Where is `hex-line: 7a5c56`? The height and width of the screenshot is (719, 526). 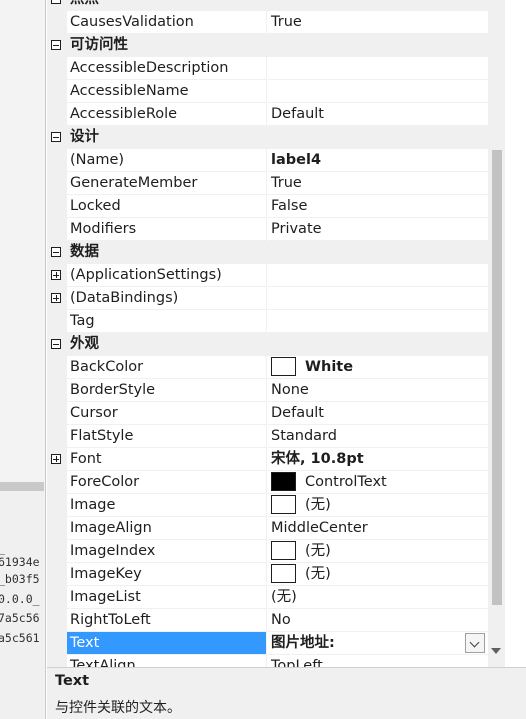 hex-line: 7a5c56 is located at coordinates (20, 618).